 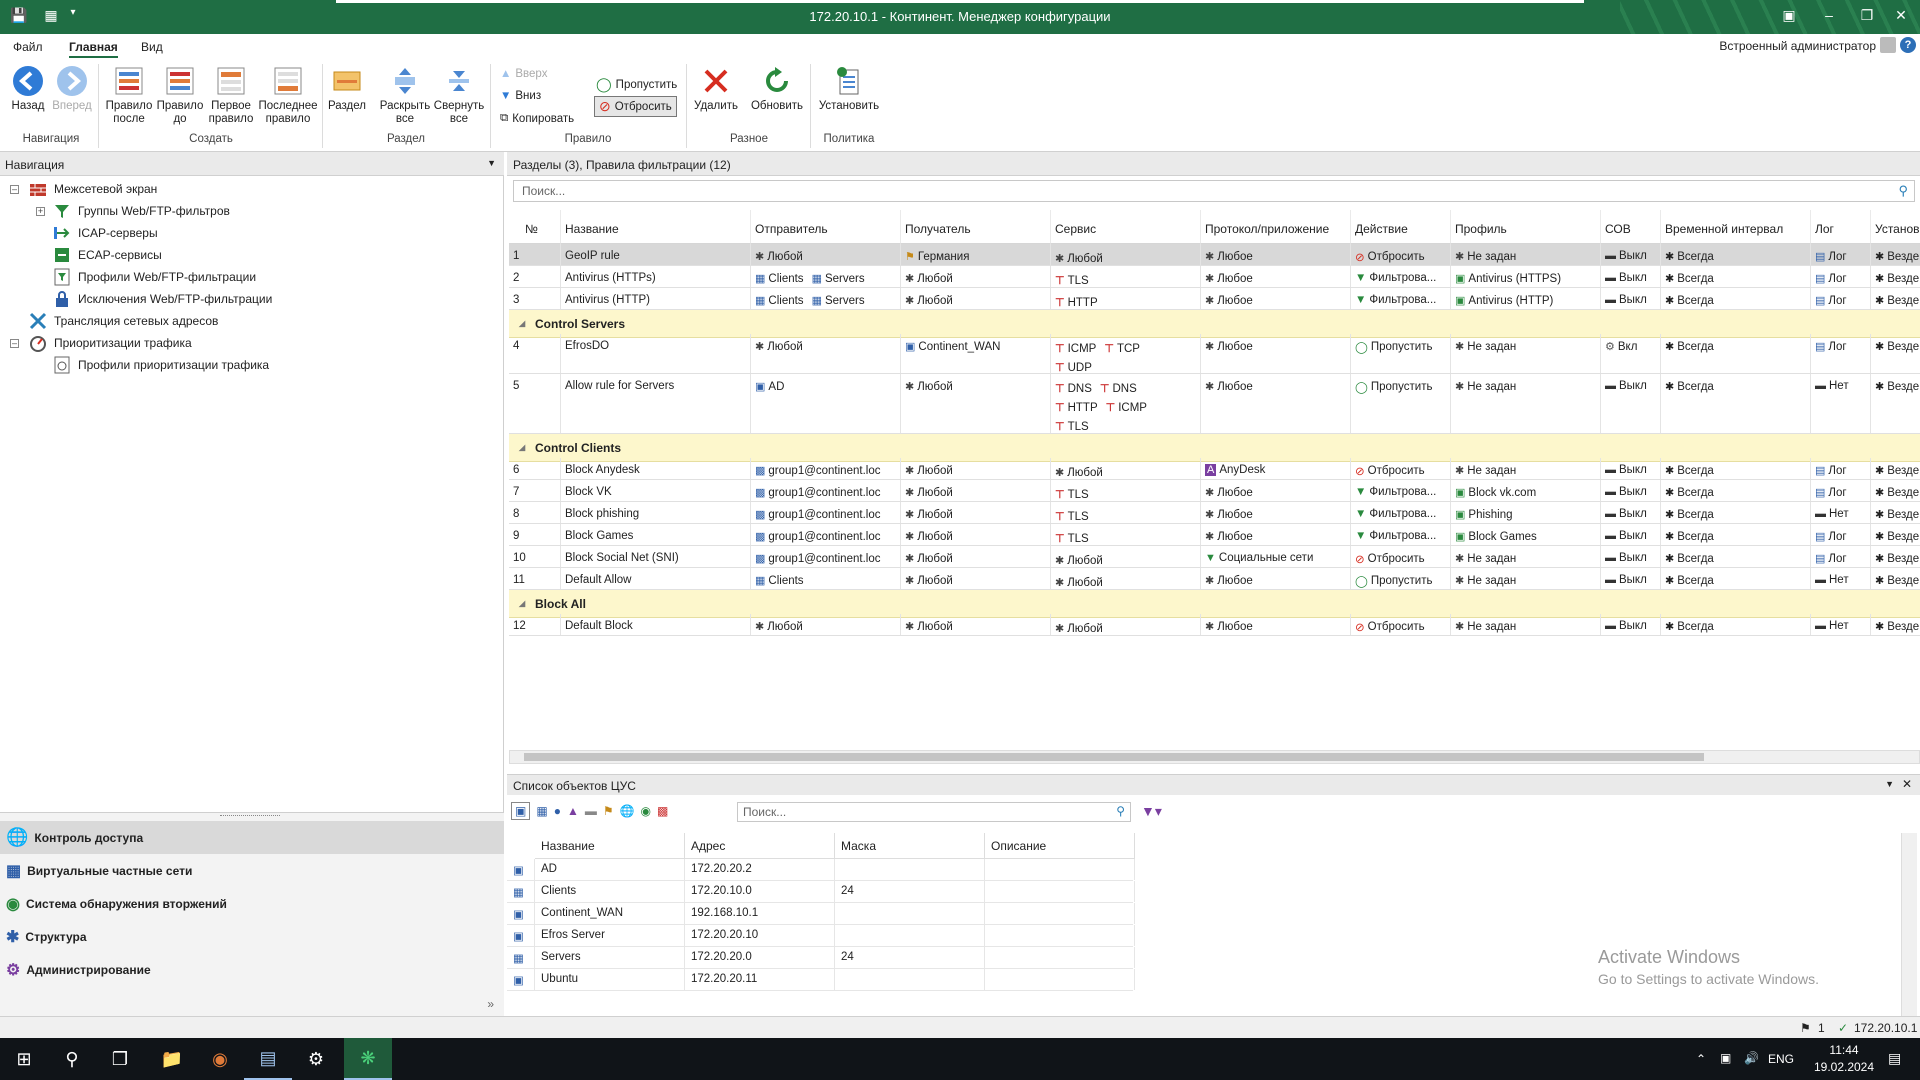 What do you see at coordinates (1401, 403) in the screenshot?
I see `rule-action: ◯ Пропустить` at bounding box center [1401, 403].